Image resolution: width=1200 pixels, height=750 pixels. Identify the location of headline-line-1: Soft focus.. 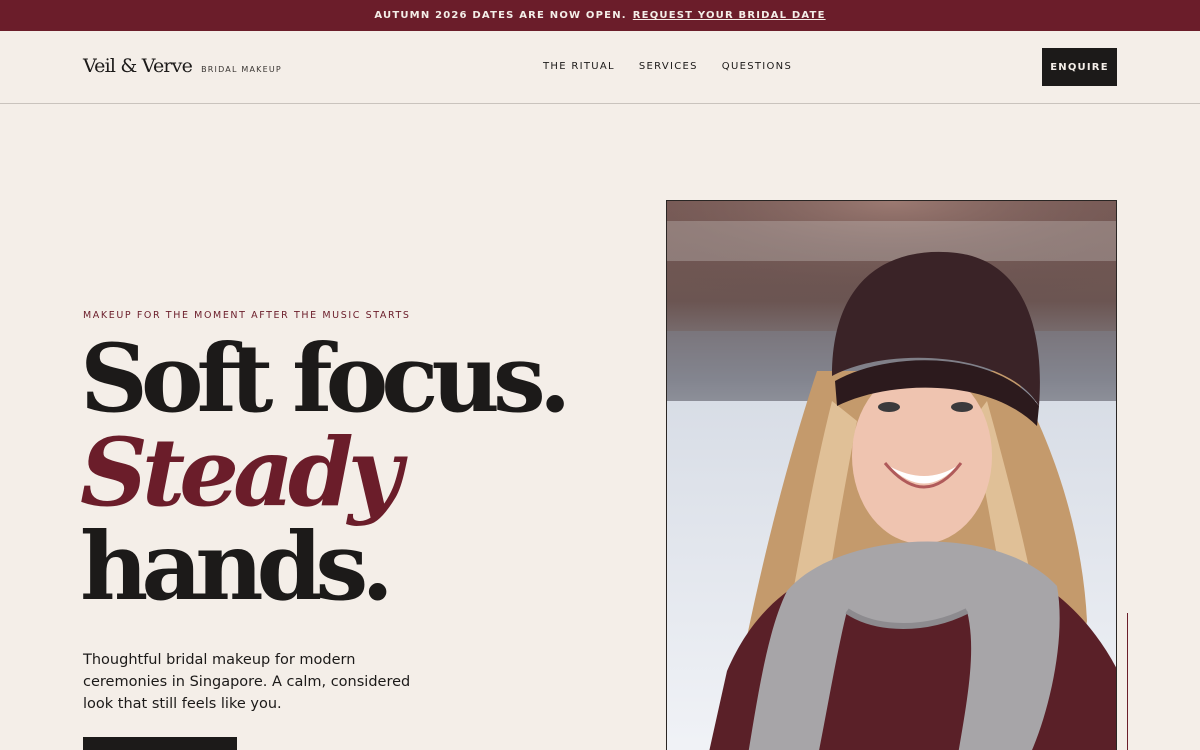
(326, 379).